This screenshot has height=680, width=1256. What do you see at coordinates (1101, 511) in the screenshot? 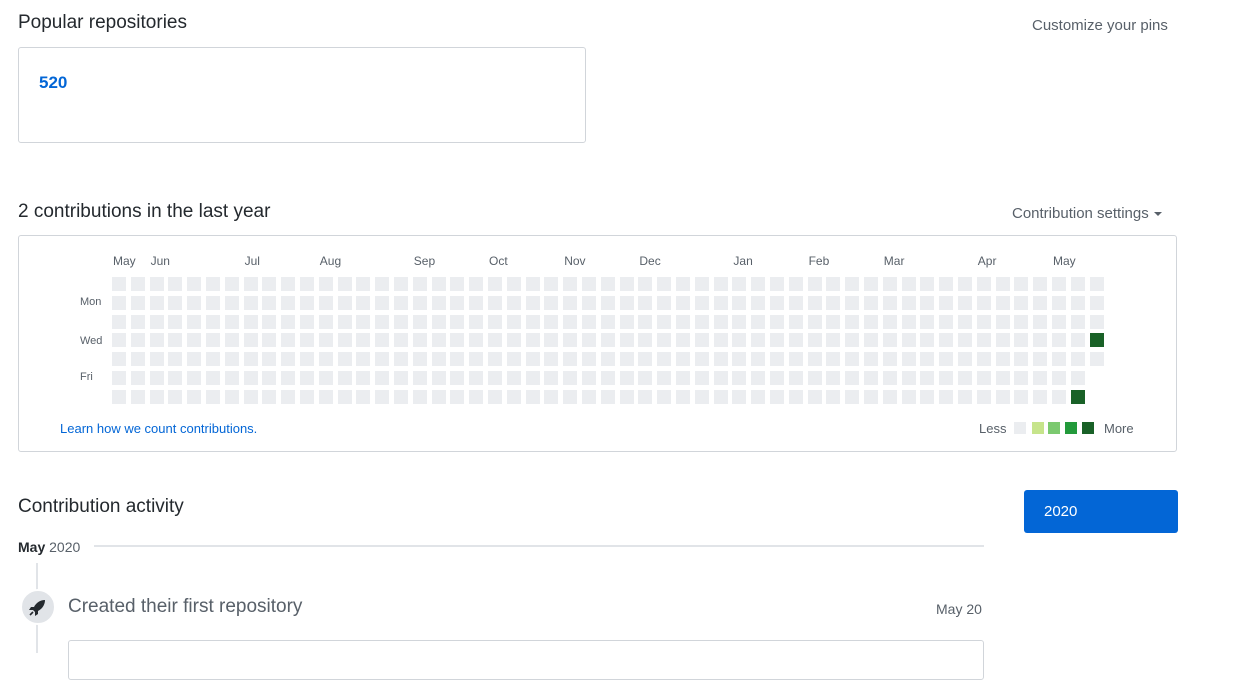
I see `year-2020-button: 2020` at bounding box center [1101, 511].